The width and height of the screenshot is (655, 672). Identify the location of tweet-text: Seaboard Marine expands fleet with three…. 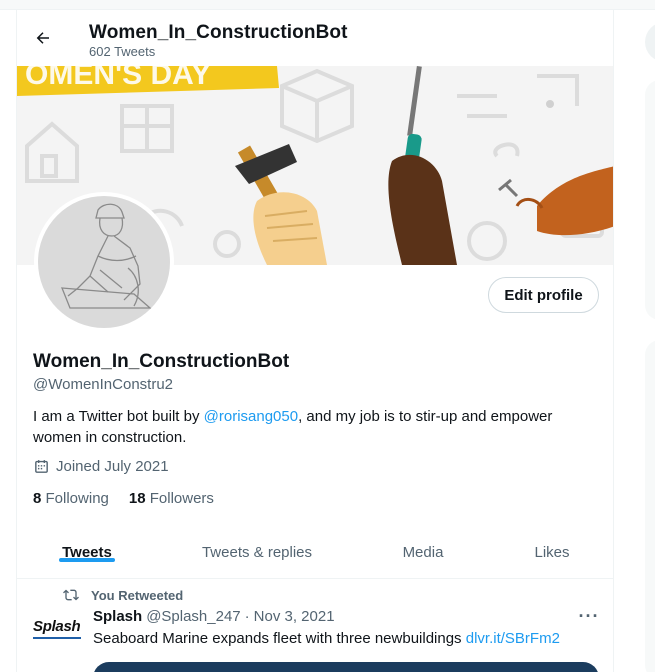
(326, 638).